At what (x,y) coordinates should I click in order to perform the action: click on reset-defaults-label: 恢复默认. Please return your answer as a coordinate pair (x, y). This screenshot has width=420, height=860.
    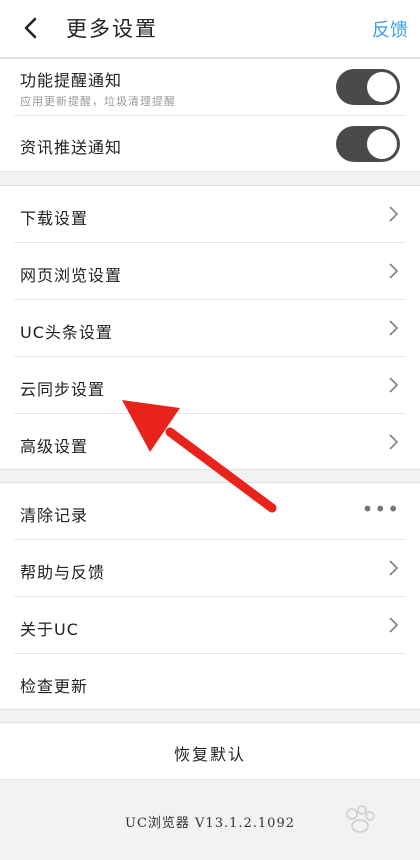
    Looking at the image, I should click on (209, 754).